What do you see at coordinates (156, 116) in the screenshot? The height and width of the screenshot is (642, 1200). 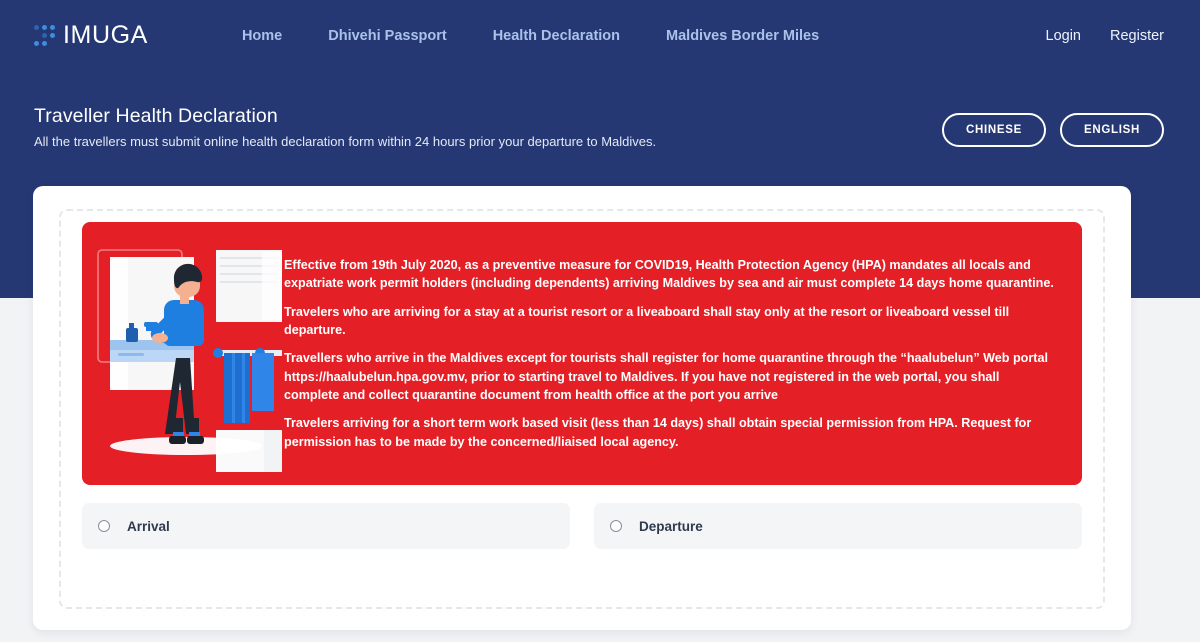 I see `page-title: Traveller Health Declaration` at bounding box center [156, 116].